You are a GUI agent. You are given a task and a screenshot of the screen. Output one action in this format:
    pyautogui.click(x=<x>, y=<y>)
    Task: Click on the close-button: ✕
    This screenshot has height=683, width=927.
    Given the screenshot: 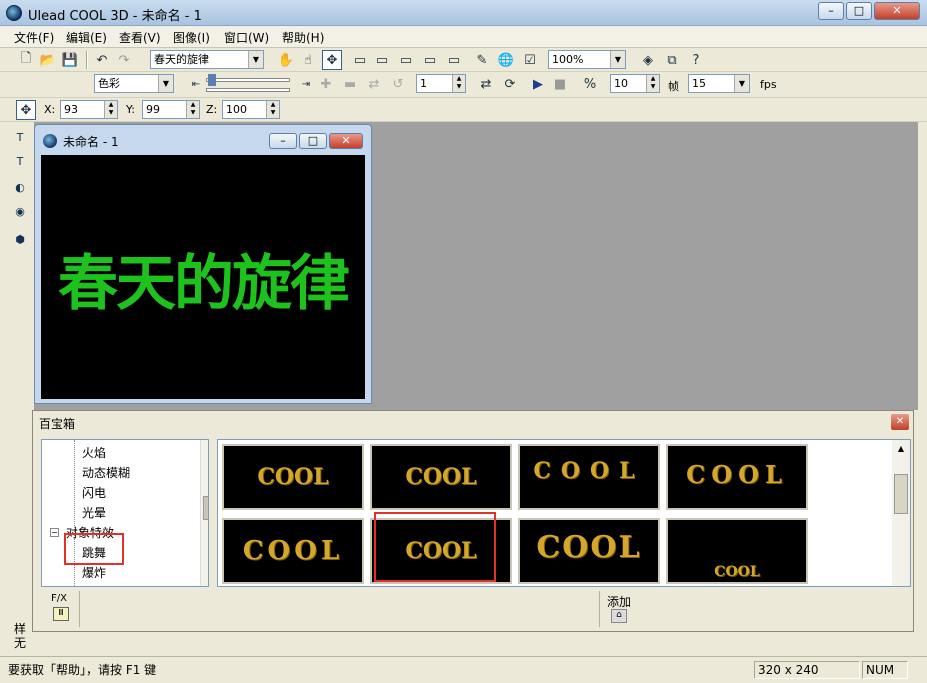 What is the action you would take?
    pyautogui.click(x=897, y=11)
    